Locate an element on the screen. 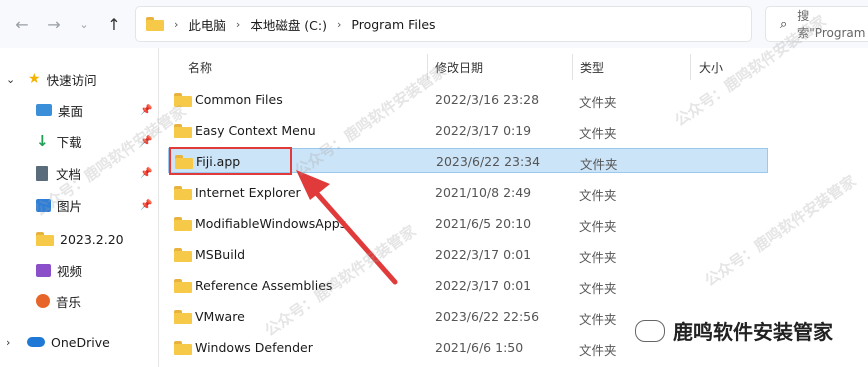 The width and height of the screenshot is (868, 367). annotation-arrow is located at coordinates (347, 227).